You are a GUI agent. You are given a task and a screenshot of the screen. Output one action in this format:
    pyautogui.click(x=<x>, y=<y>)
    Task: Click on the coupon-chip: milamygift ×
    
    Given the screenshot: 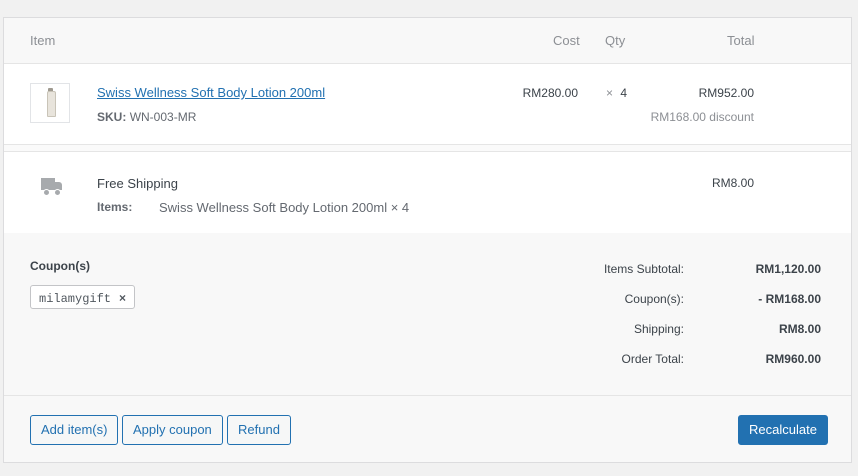 What is the action you would take?
    pyautogui.click(x=83, y=297)
    